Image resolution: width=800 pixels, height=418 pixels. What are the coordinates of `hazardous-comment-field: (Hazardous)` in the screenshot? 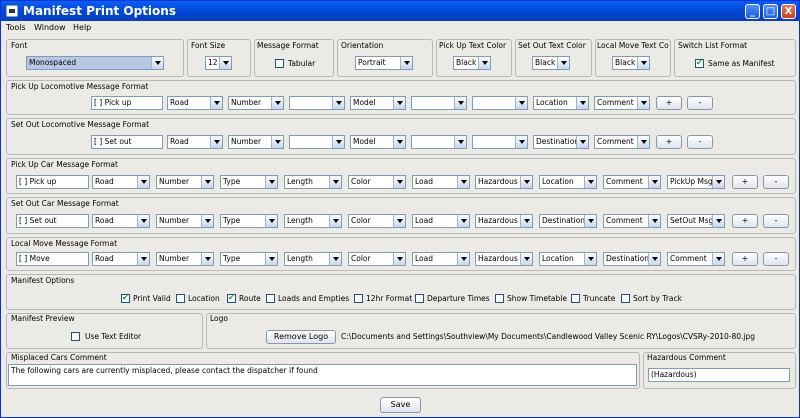 It's located at (719, 375).